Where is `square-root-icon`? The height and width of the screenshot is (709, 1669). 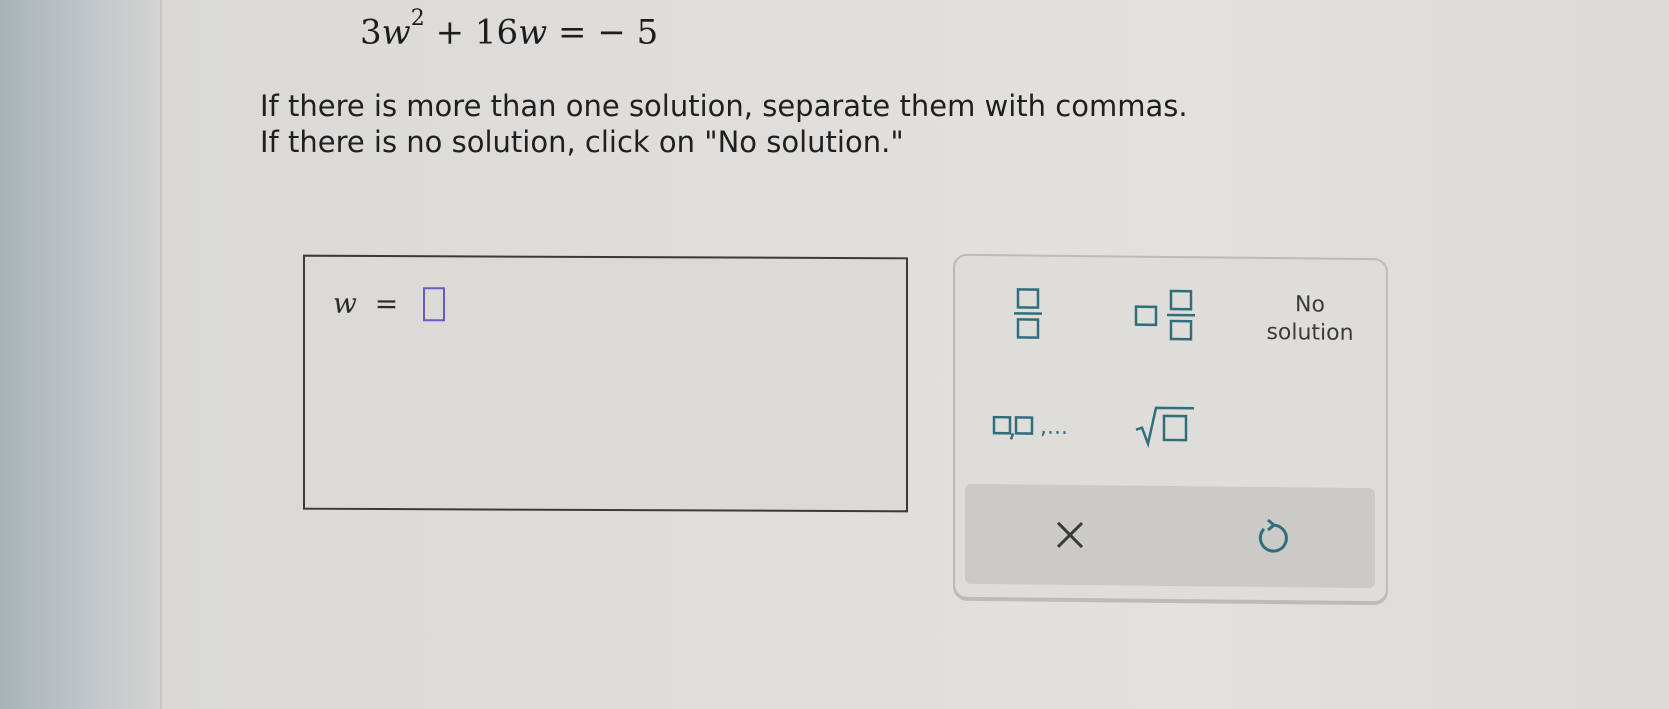 square-root-icon is located at coordinates (1164, 427).